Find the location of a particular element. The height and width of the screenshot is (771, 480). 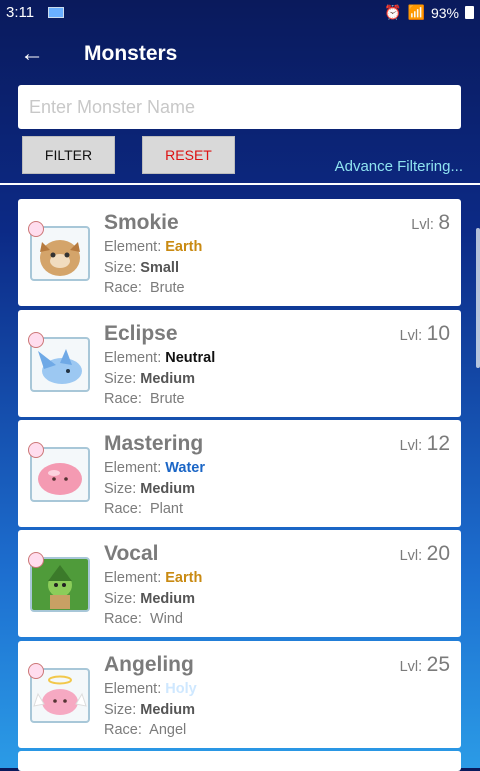

status-icons: ⏰ 📶 93% is located at coordinates (429, 12).